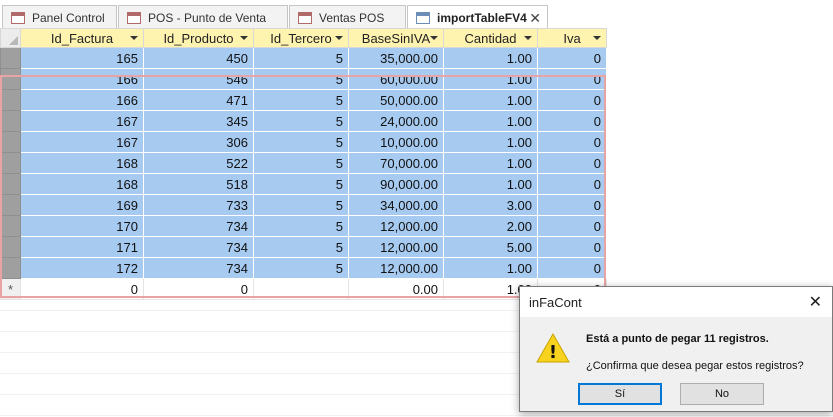  Describe the element at coordinates (396, 79) in the screenshot. I see `cell: 60,000.00` at that location.